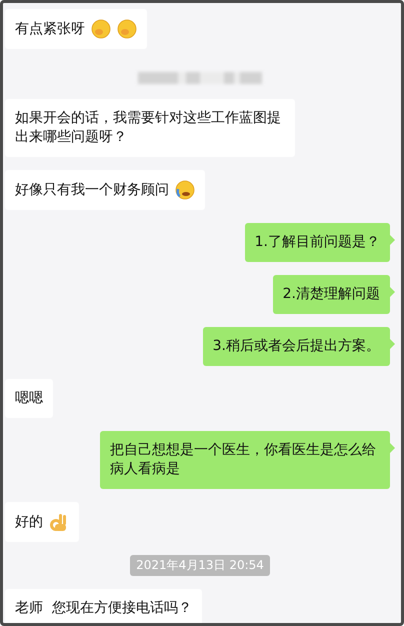 The height and width of the screenshot is (626, 404). What do you see at coordinates (317, 242) in the screenshot?
I see `message-text: 1.了解目前问题是？` at bounding box center [317, 242].